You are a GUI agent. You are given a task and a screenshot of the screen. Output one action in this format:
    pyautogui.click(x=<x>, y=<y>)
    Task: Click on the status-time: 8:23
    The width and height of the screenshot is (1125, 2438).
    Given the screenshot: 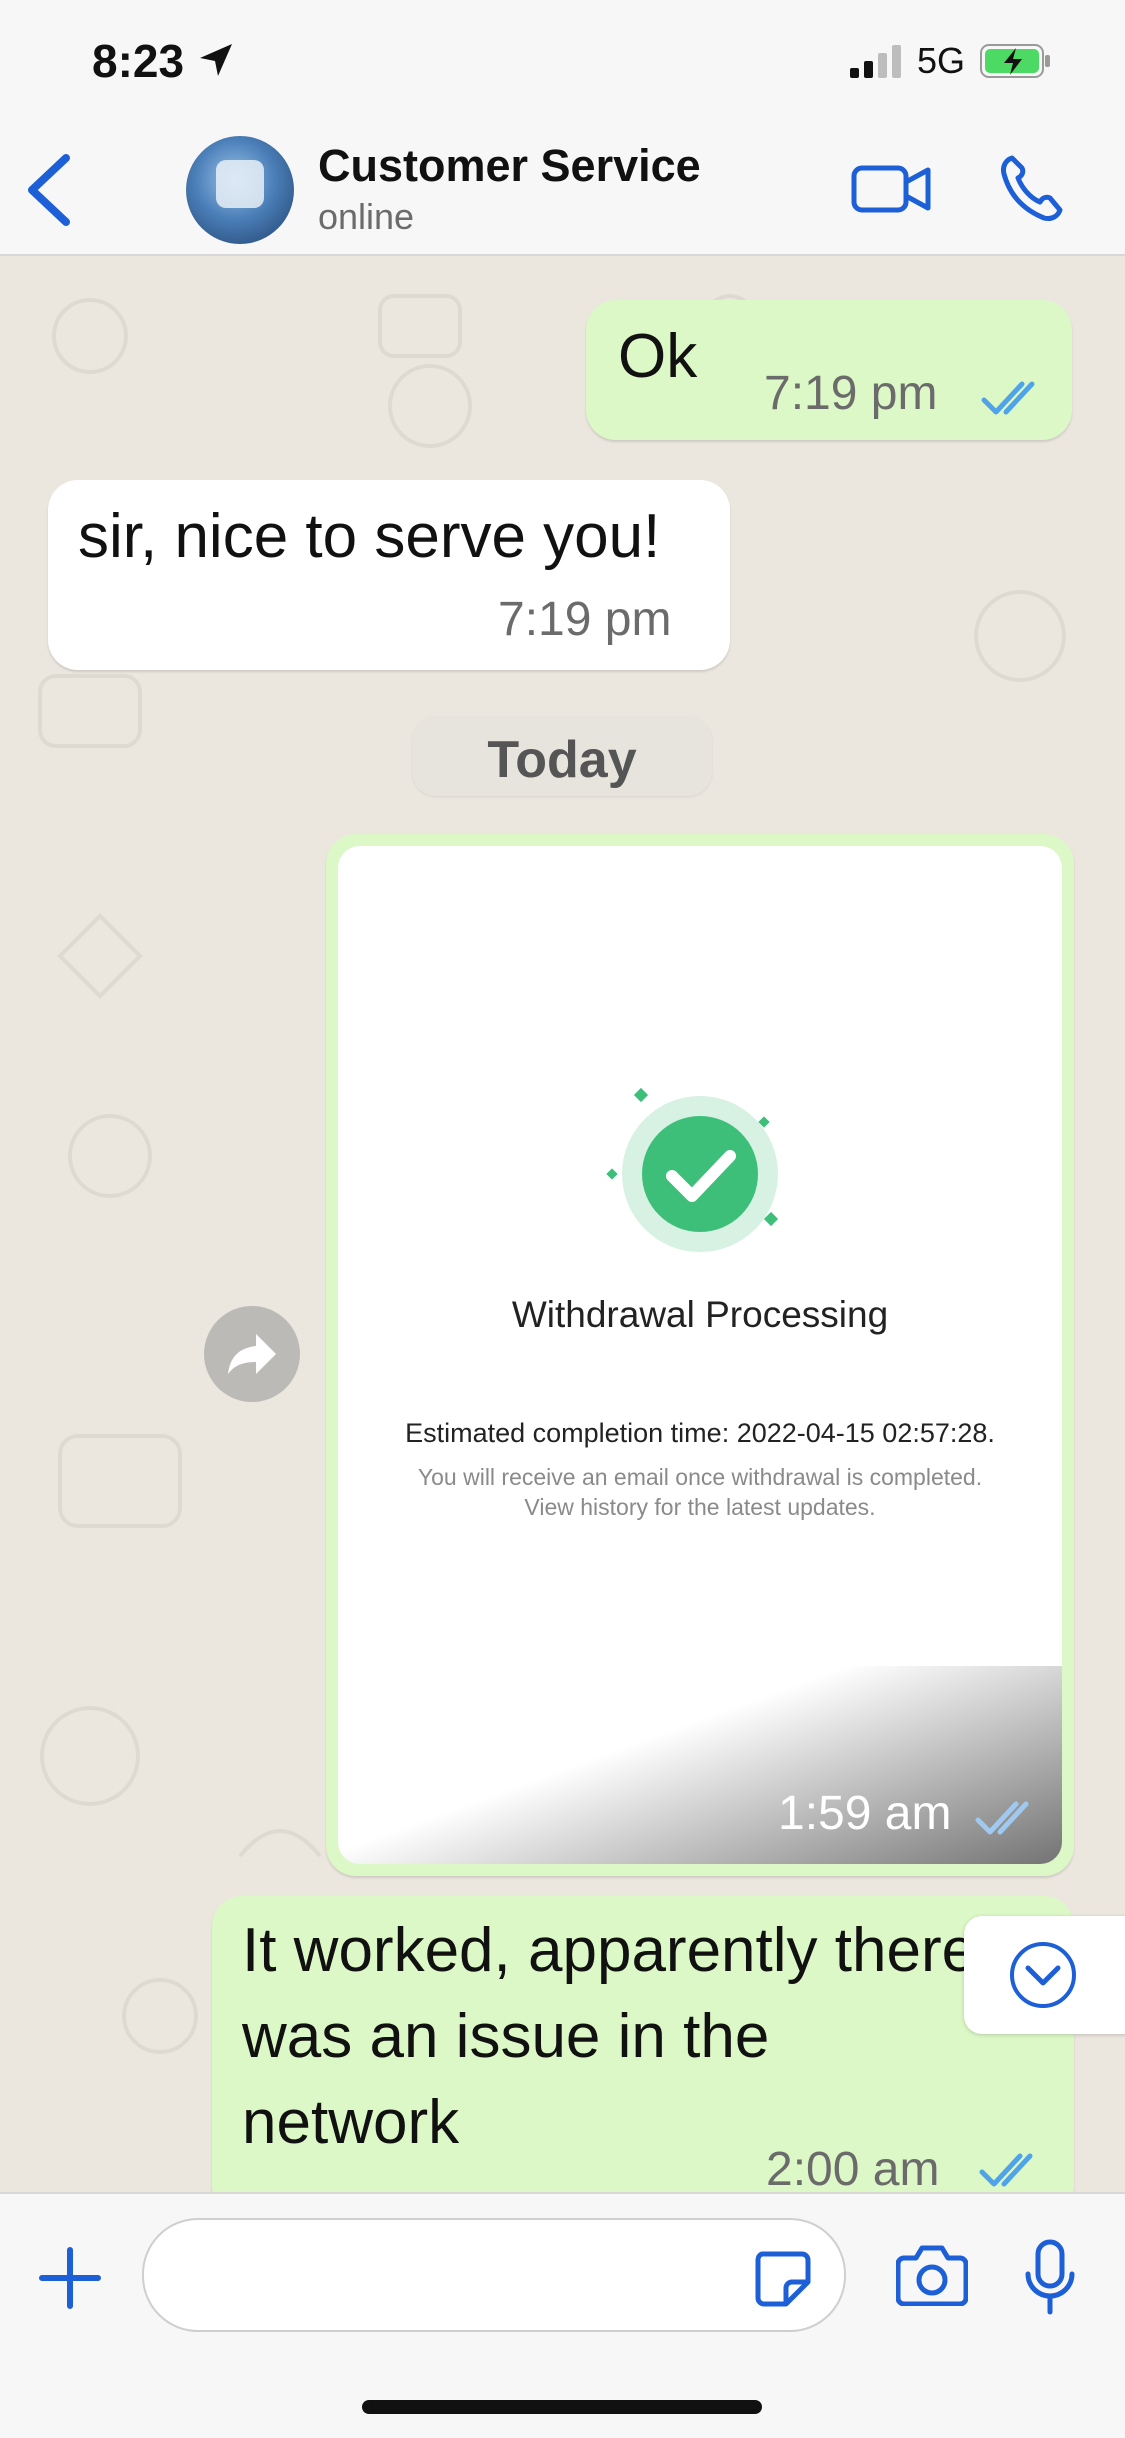 What is the action you would take?
    pyautogui.click(x=138, y=61)
    